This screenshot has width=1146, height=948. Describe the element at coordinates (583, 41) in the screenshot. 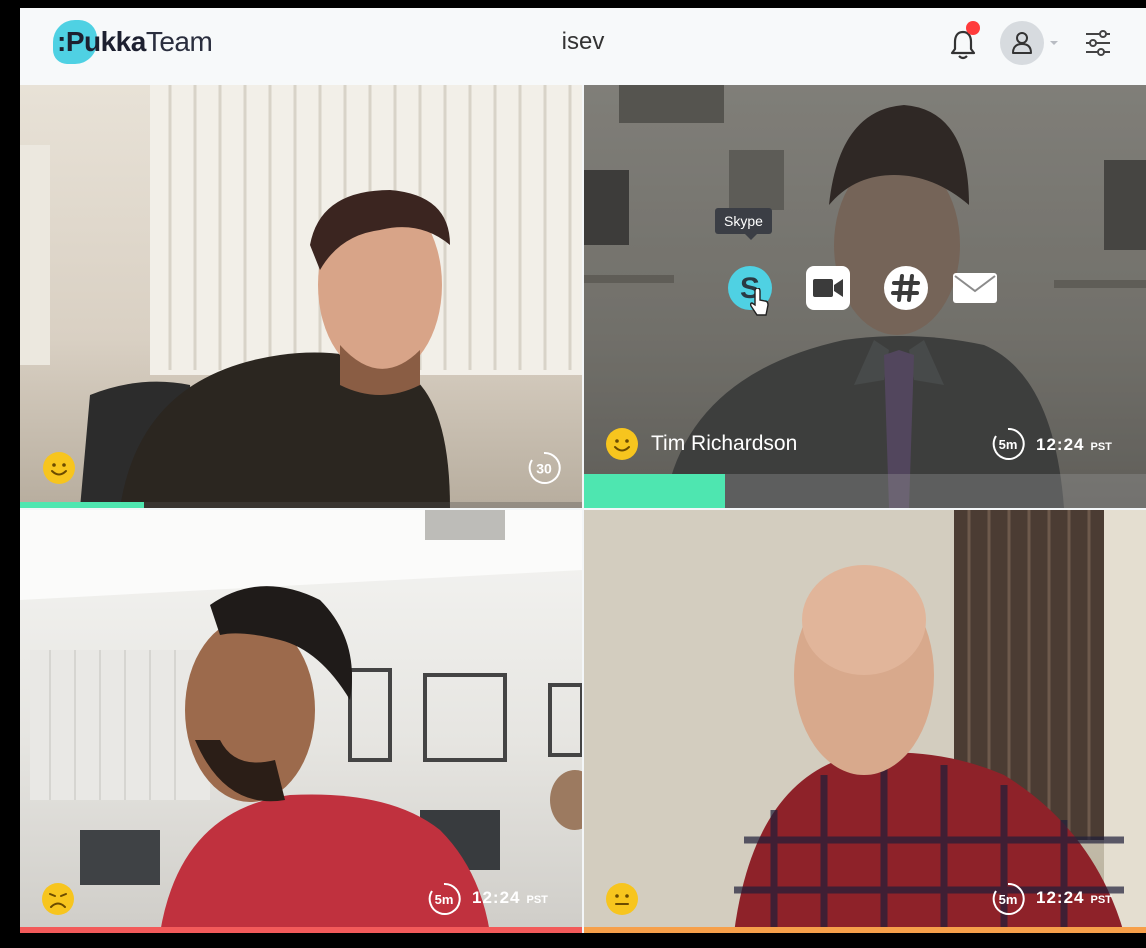

I see `team-title: isev` at that location.